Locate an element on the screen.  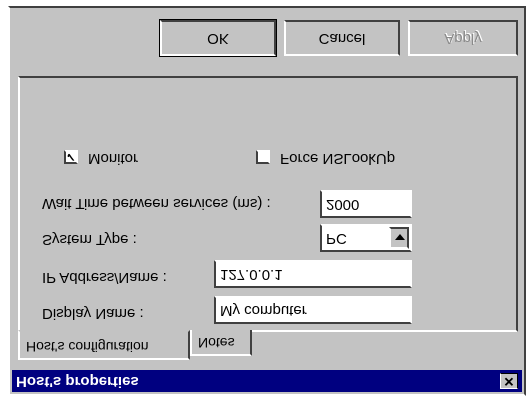
ip-address-label: IP Address/Name : is located at coordinates (104, 277).